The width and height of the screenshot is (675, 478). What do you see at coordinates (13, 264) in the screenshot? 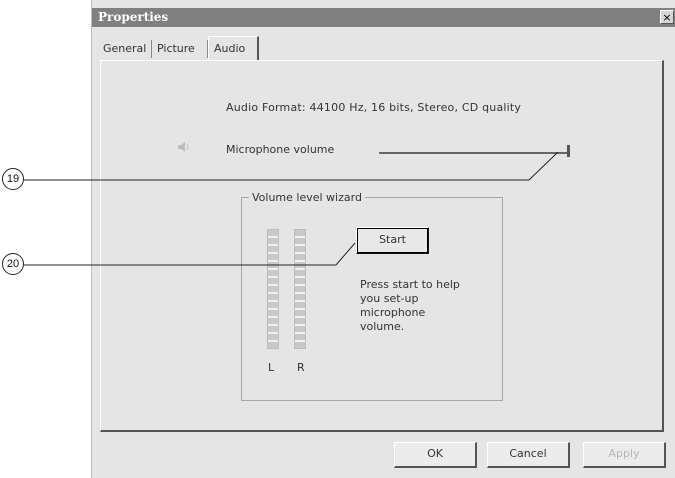
I see `callout-20: 20` at bounding box center [13, 264].